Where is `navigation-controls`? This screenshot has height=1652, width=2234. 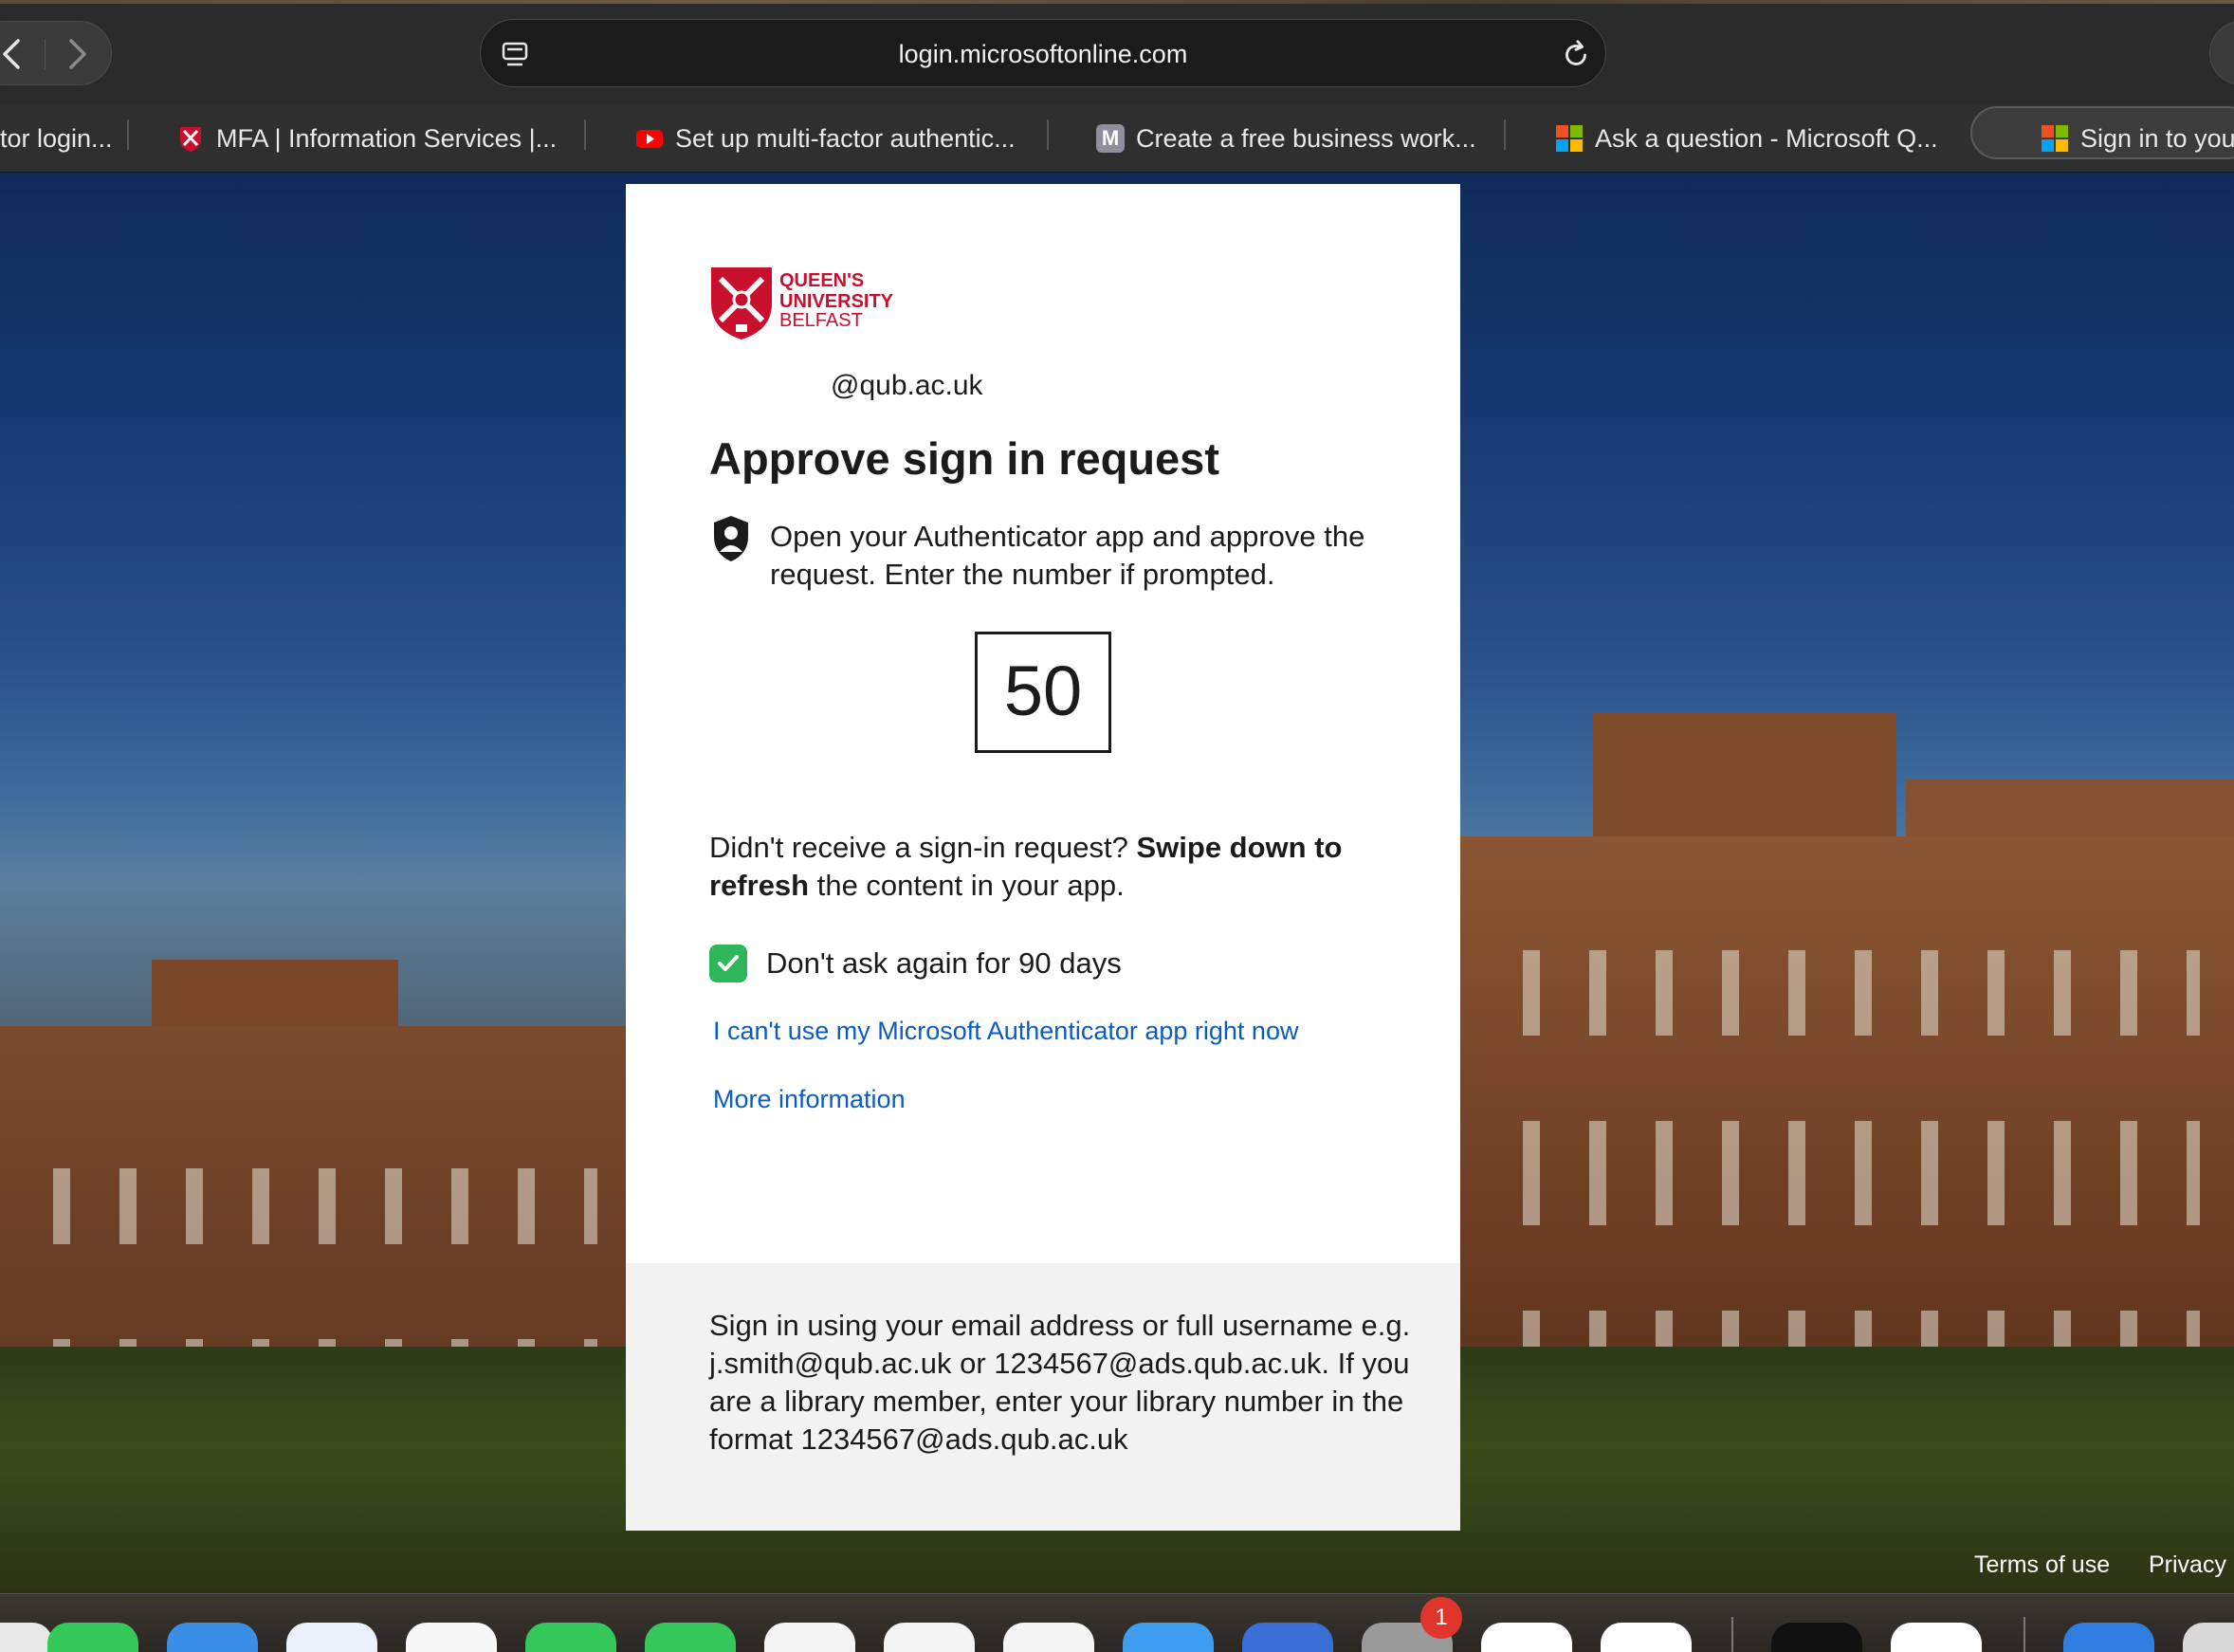
navigation-controls is located at coordinates (56, 53).